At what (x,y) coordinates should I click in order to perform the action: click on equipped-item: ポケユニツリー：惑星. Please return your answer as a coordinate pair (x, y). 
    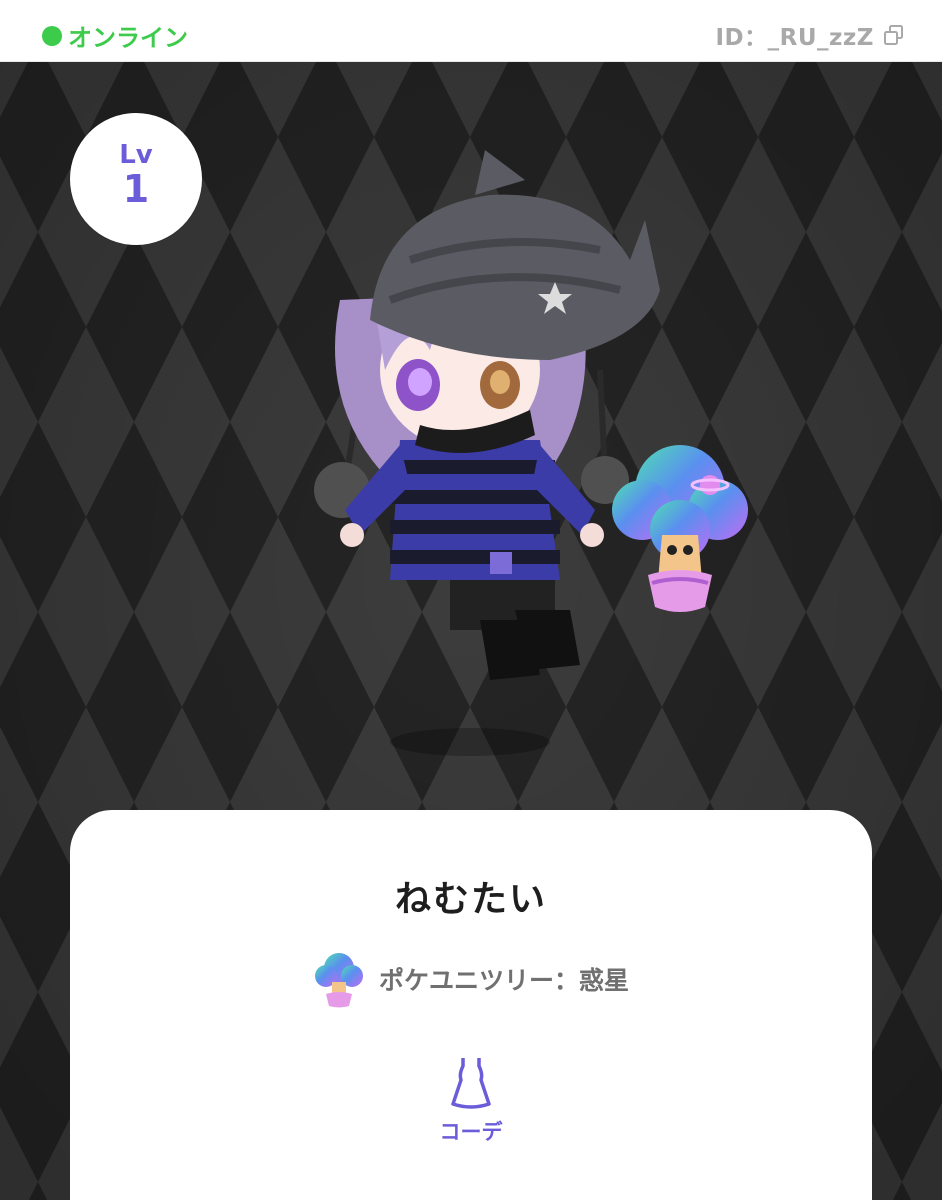
    Looking at the image, I should click on (471, 979).